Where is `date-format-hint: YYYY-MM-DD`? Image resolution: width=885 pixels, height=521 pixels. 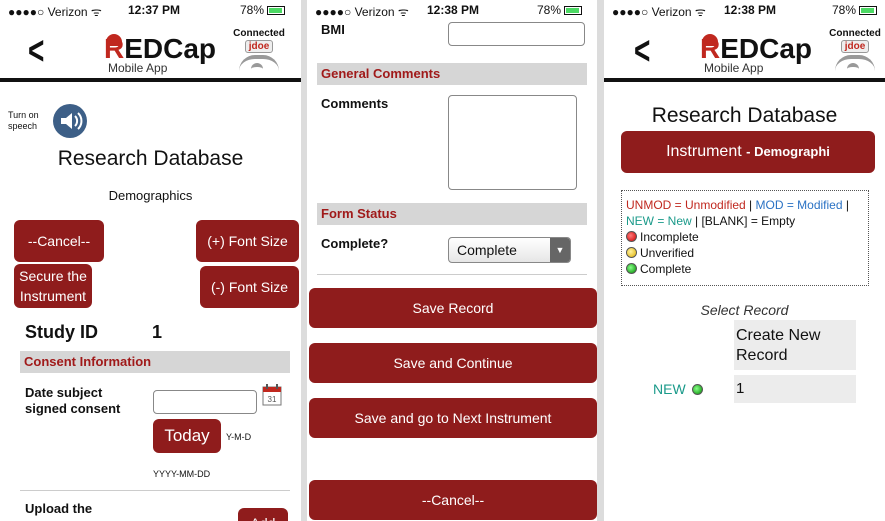
date-format-hint: YYYY-MM-DD is located at coordinates (182, 474).